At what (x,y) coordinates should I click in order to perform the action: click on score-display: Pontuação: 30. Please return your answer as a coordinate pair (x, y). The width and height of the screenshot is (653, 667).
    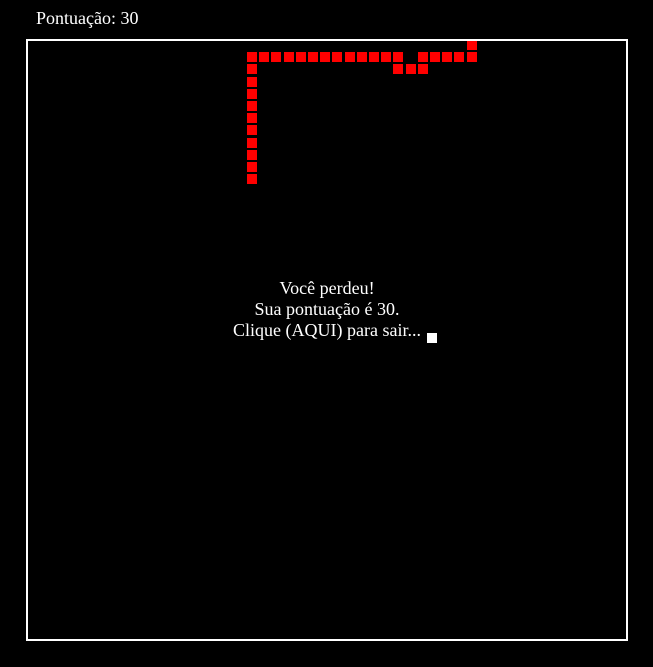
    Looking at the image, I should click on (87, 18).